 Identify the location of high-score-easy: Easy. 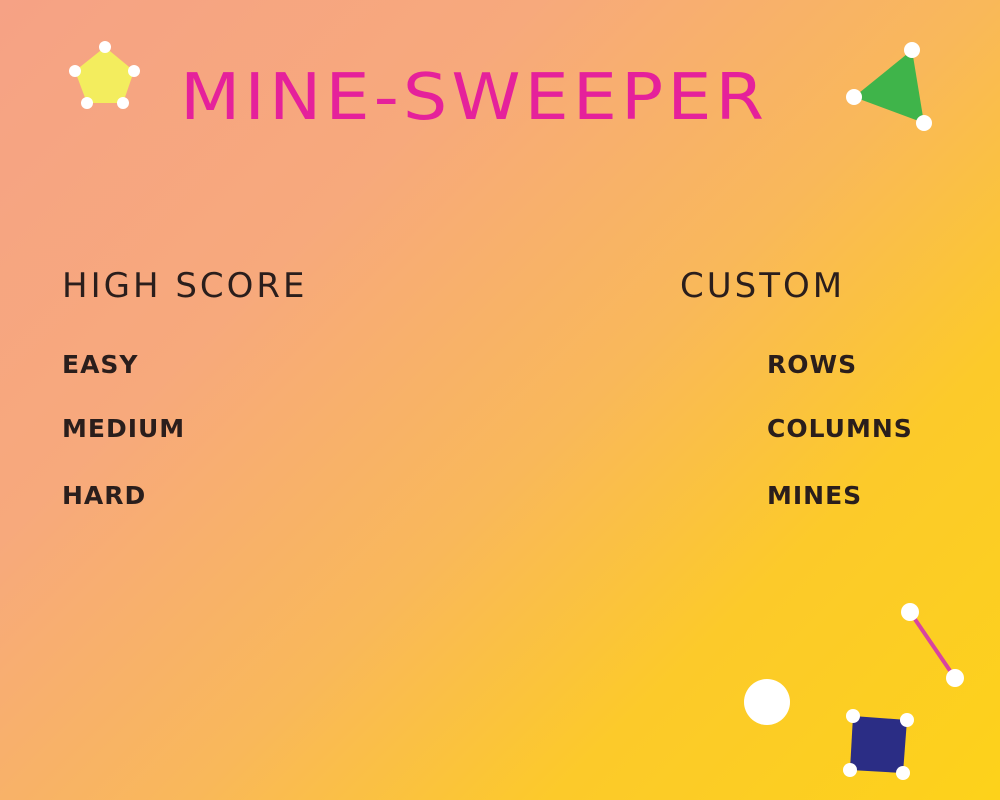
(100, 365).